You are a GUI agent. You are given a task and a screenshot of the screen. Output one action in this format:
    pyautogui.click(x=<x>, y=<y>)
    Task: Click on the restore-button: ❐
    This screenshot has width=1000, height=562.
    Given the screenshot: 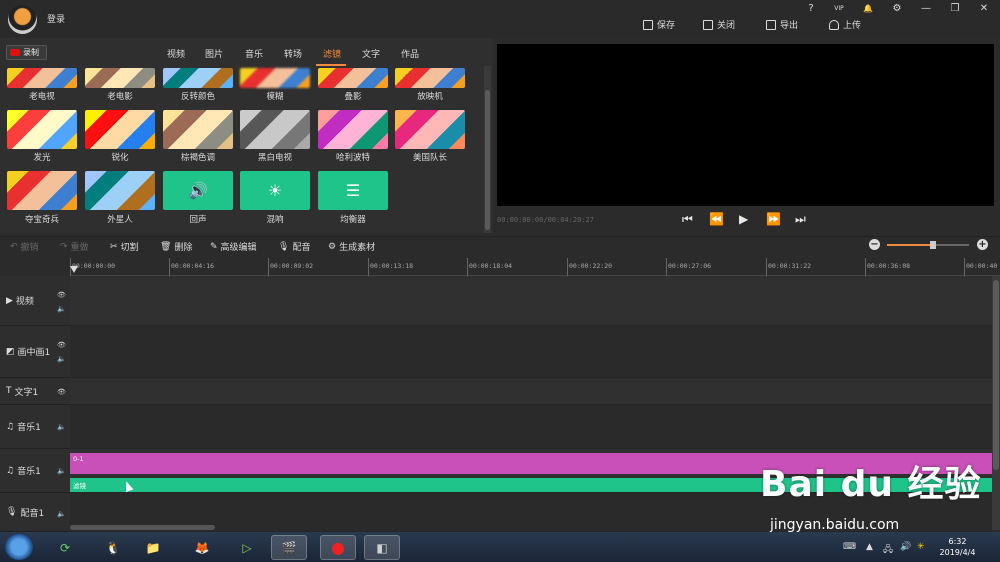 What is the action you would take?
    pyautogui.click(x=955, y=9)
    